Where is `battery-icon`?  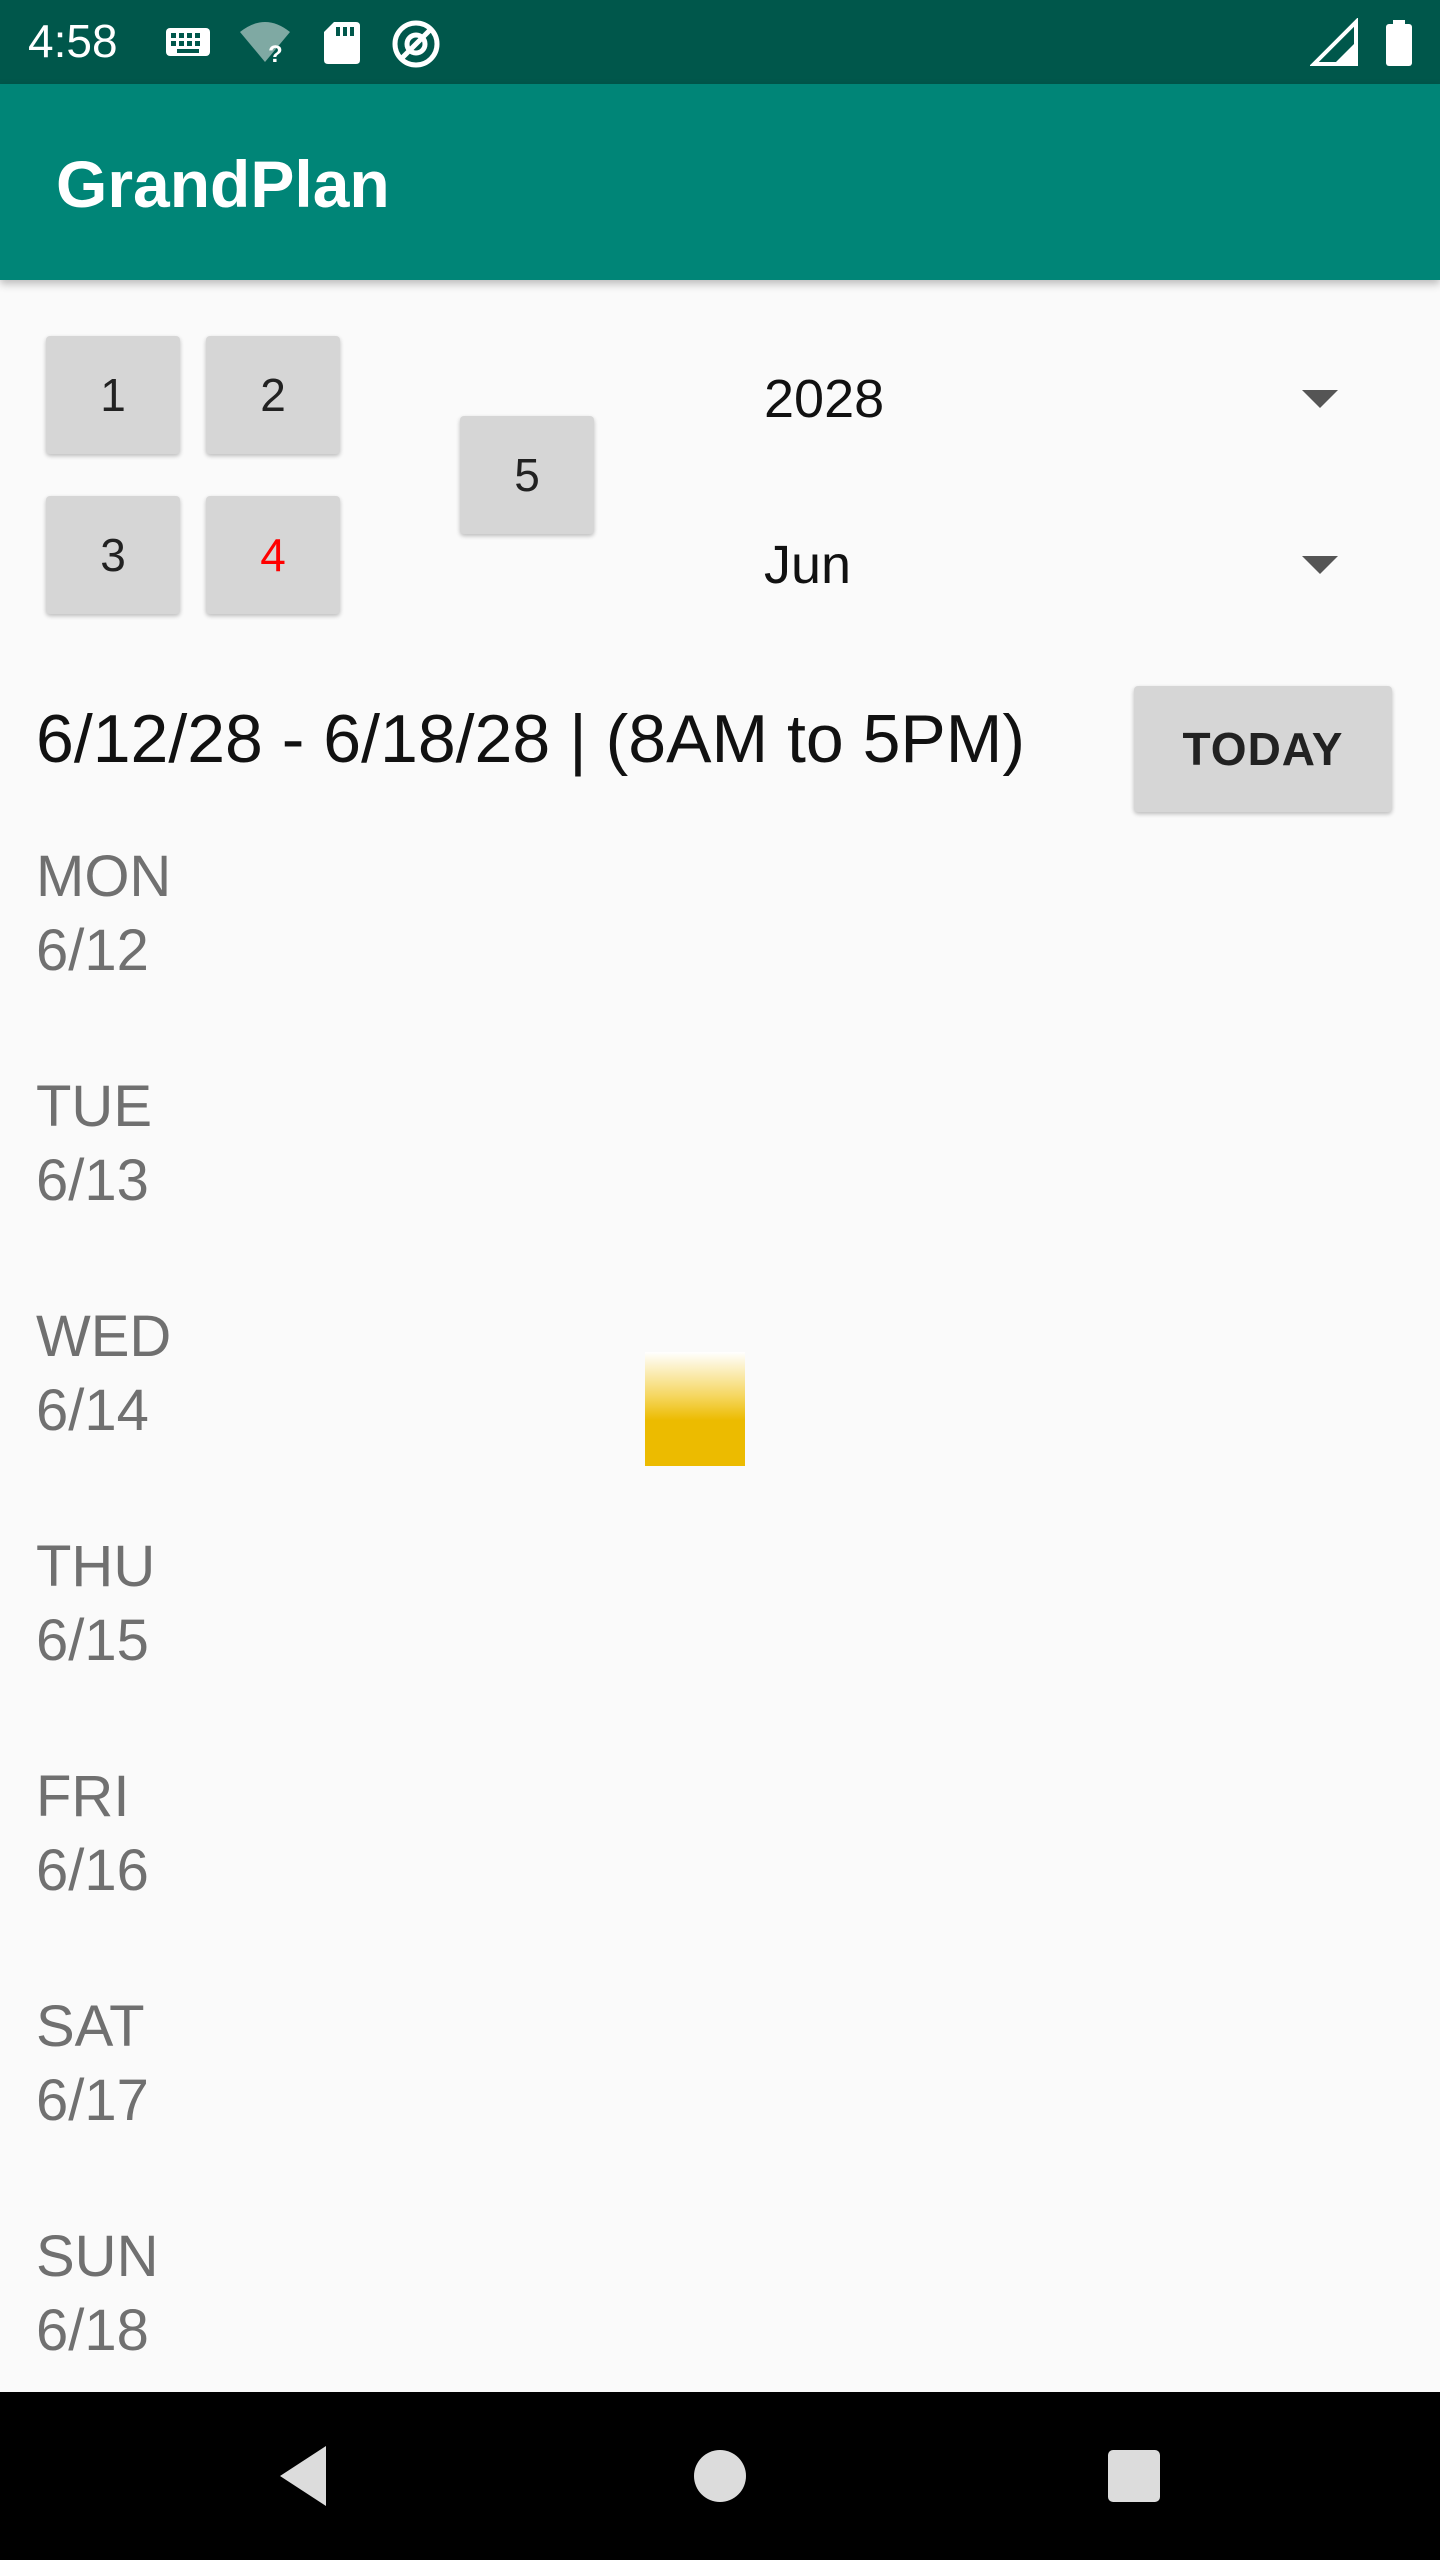 battery-icon is located at coordinates (1399, 43).